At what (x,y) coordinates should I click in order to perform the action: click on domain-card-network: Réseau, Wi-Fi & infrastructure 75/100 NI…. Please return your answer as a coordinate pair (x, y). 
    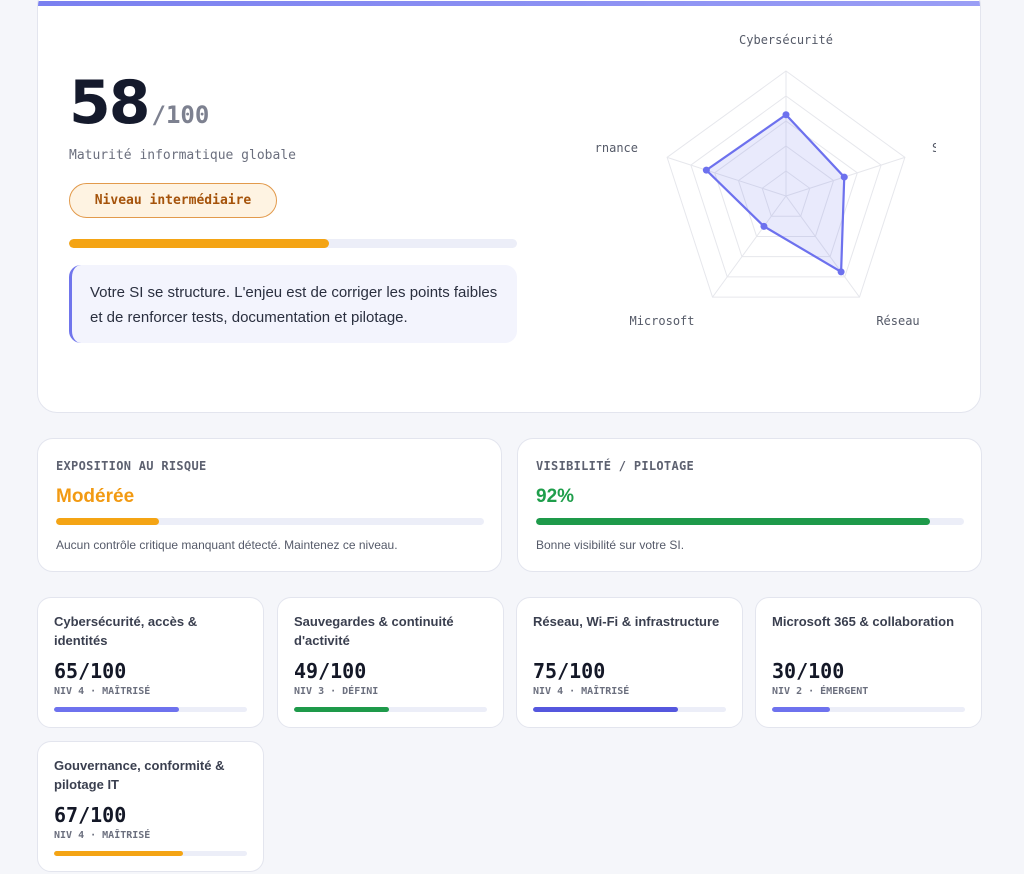
    Looking at the image, I should click on (629, 662).